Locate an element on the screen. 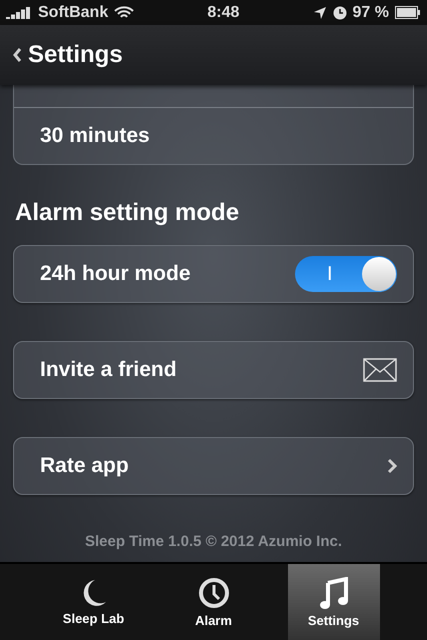 The width and height of the screenshot is (427, 640). chevron-left-icon is located at coordinates (17, 55).